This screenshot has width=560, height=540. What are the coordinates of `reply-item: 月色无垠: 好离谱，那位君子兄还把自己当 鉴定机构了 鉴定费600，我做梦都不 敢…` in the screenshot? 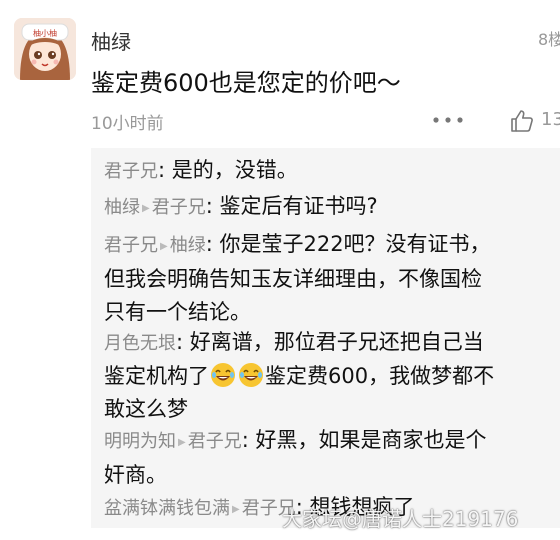 It's located at (330, 376).